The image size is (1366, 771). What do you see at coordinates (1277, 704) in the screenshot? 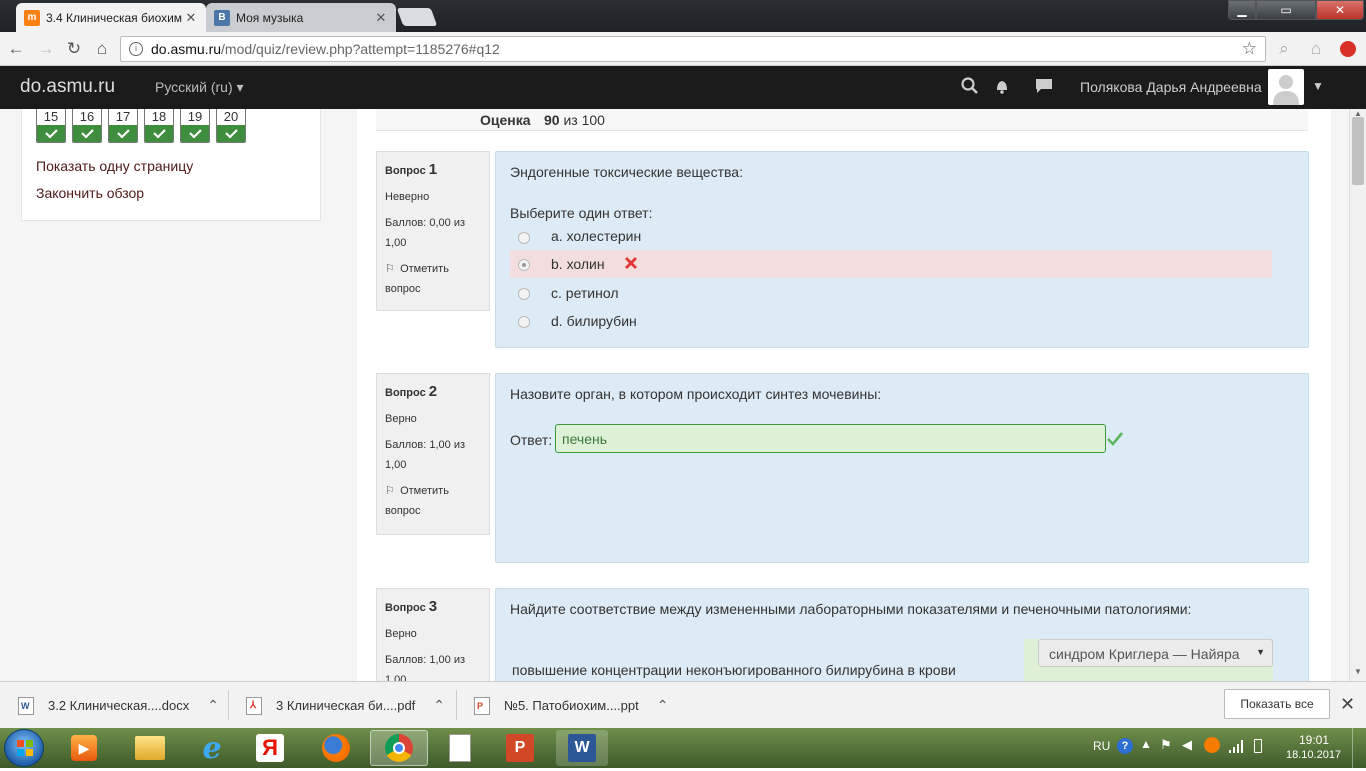
I see `show-all-downloads-button: Показать все` at bounding box center [1277, 704].